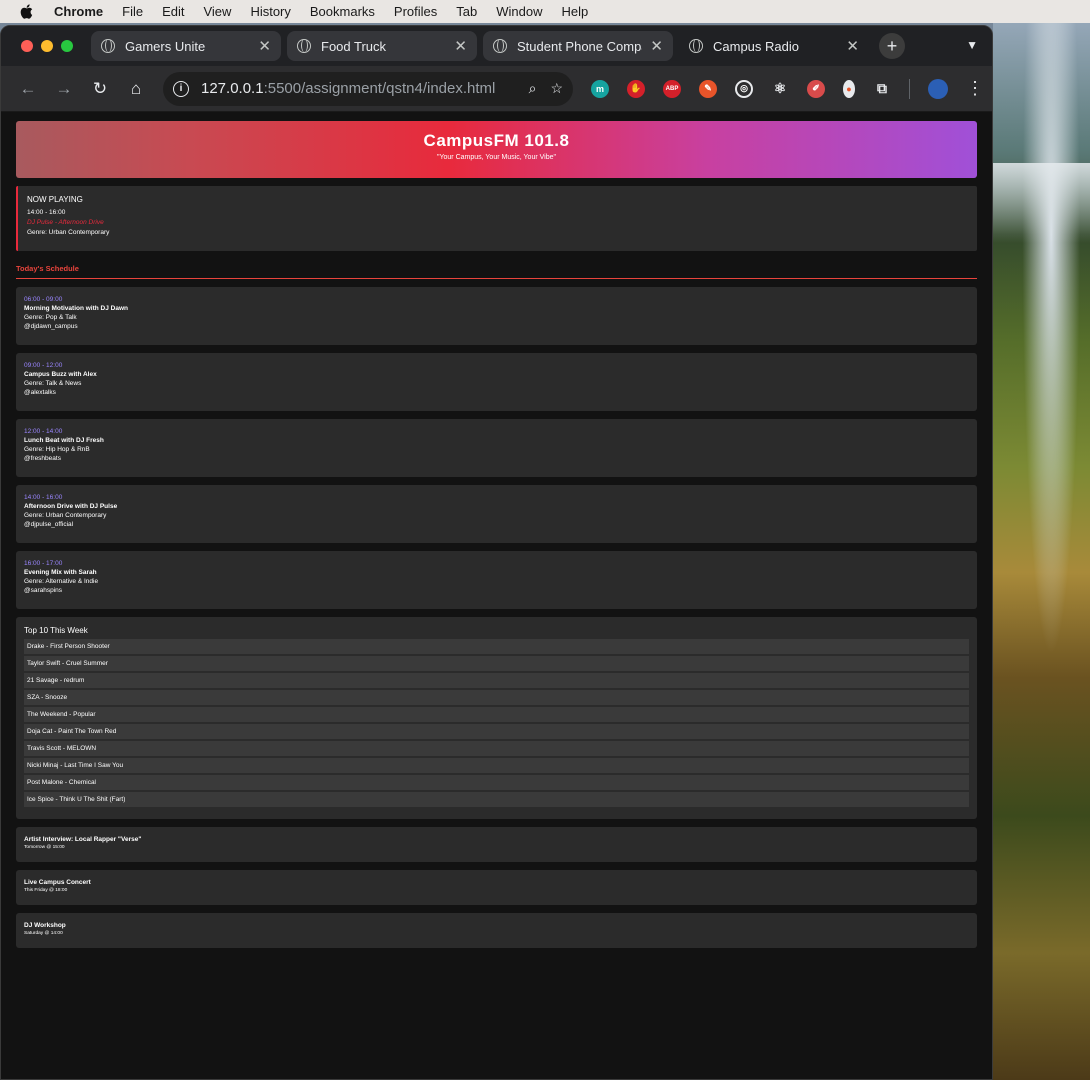 This screenshot has height=1080, width=1090. What do you see at coordinates (578, 46) in the screenshot?
I see `tab-student-phone: Student Phone Compa ✕` at bounding box center [578, 46].